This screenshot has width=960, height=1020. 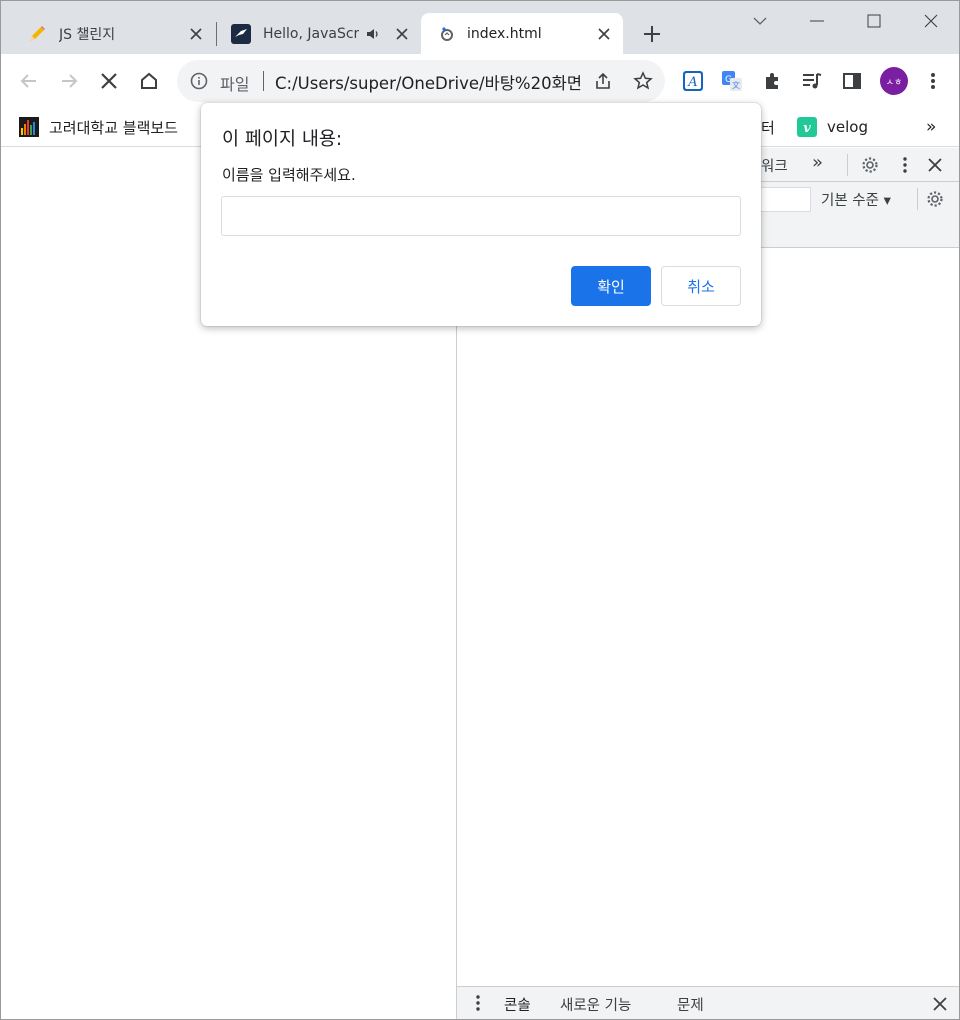 I want to click on stop-loading-button, so click(x=109, y=81).